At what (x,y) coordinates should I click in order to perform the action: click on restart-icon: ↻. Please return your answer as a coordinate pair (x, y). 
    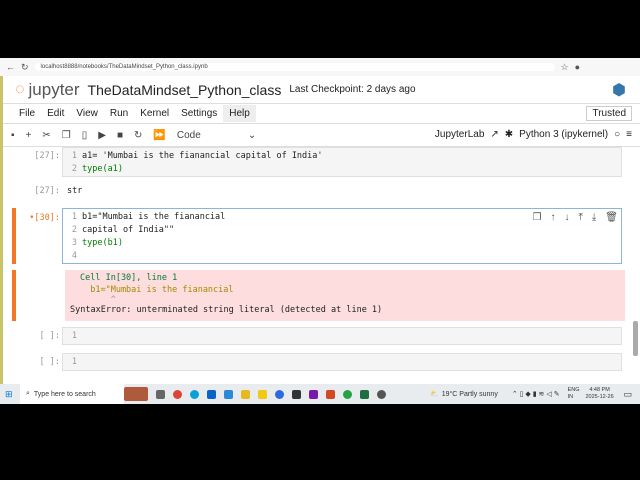
    Looking at the image, I should click on (138, 135).